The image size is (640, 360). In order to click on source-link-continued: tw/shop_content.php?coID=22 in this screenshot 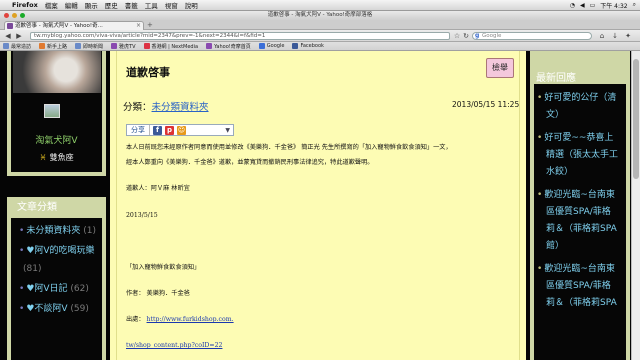, I will do `click(174, 345)`.